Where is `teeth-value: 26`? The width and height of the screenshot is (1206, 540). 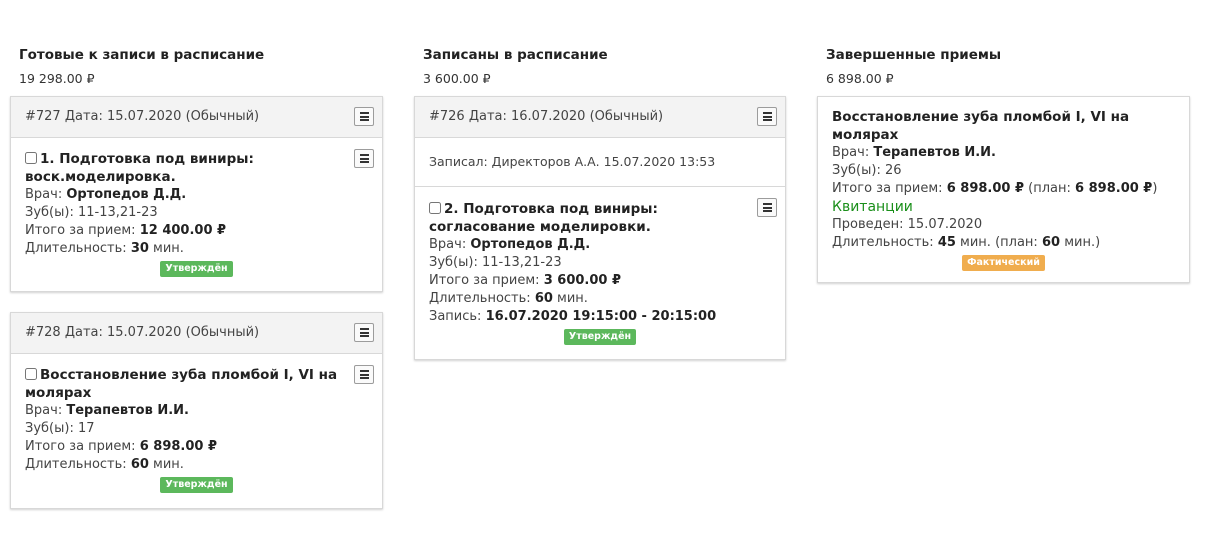 teeth-value: 26 is located at coordinates (893, 170).